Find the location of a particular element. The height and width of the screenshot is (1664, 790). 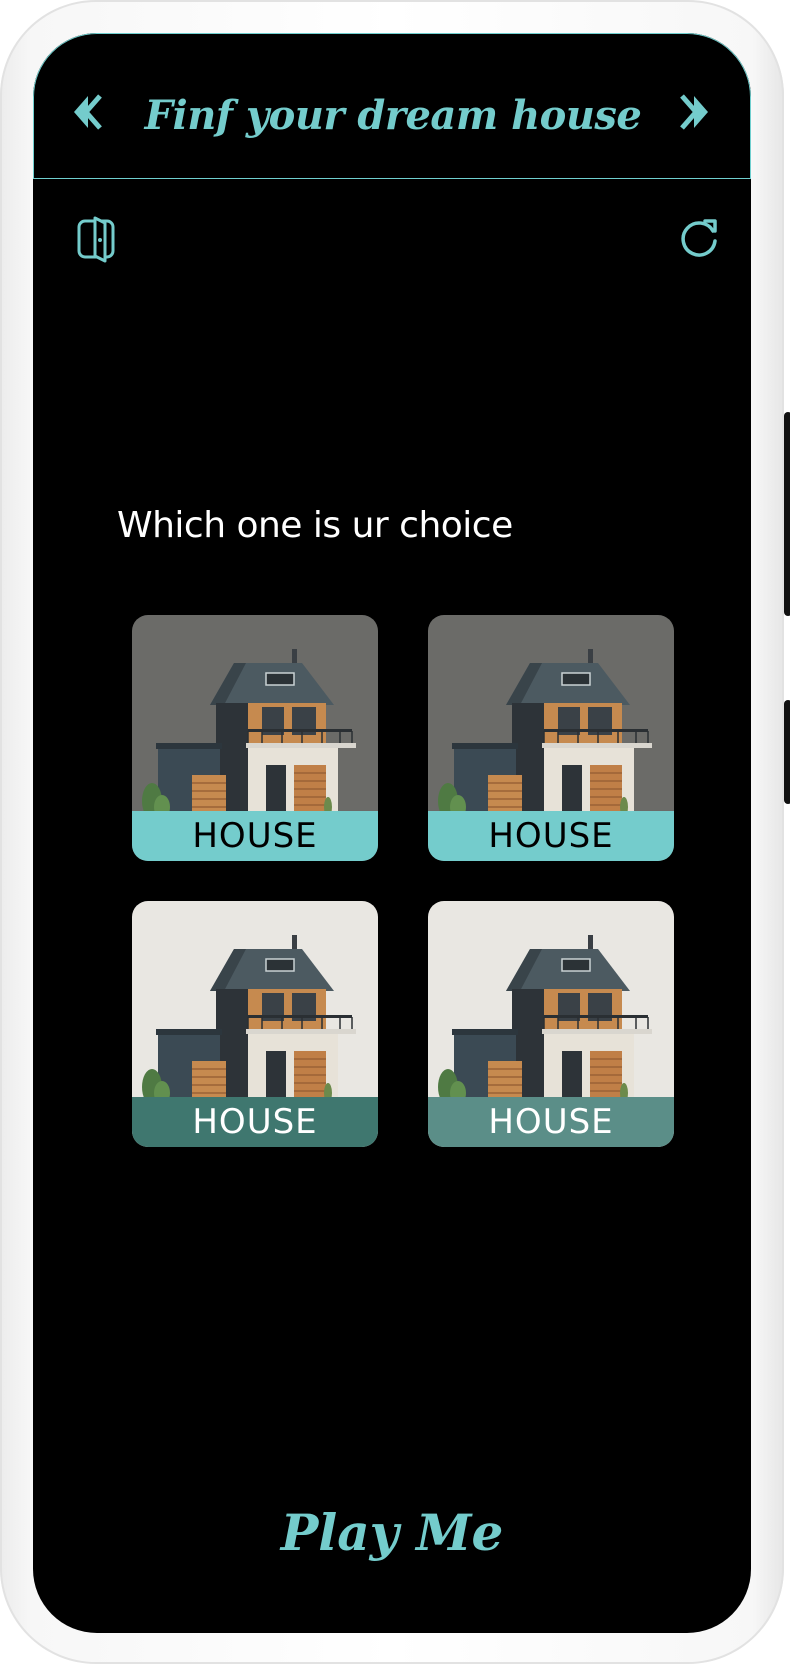

double-chevron-right-icon is located at coordinates (692, 112).